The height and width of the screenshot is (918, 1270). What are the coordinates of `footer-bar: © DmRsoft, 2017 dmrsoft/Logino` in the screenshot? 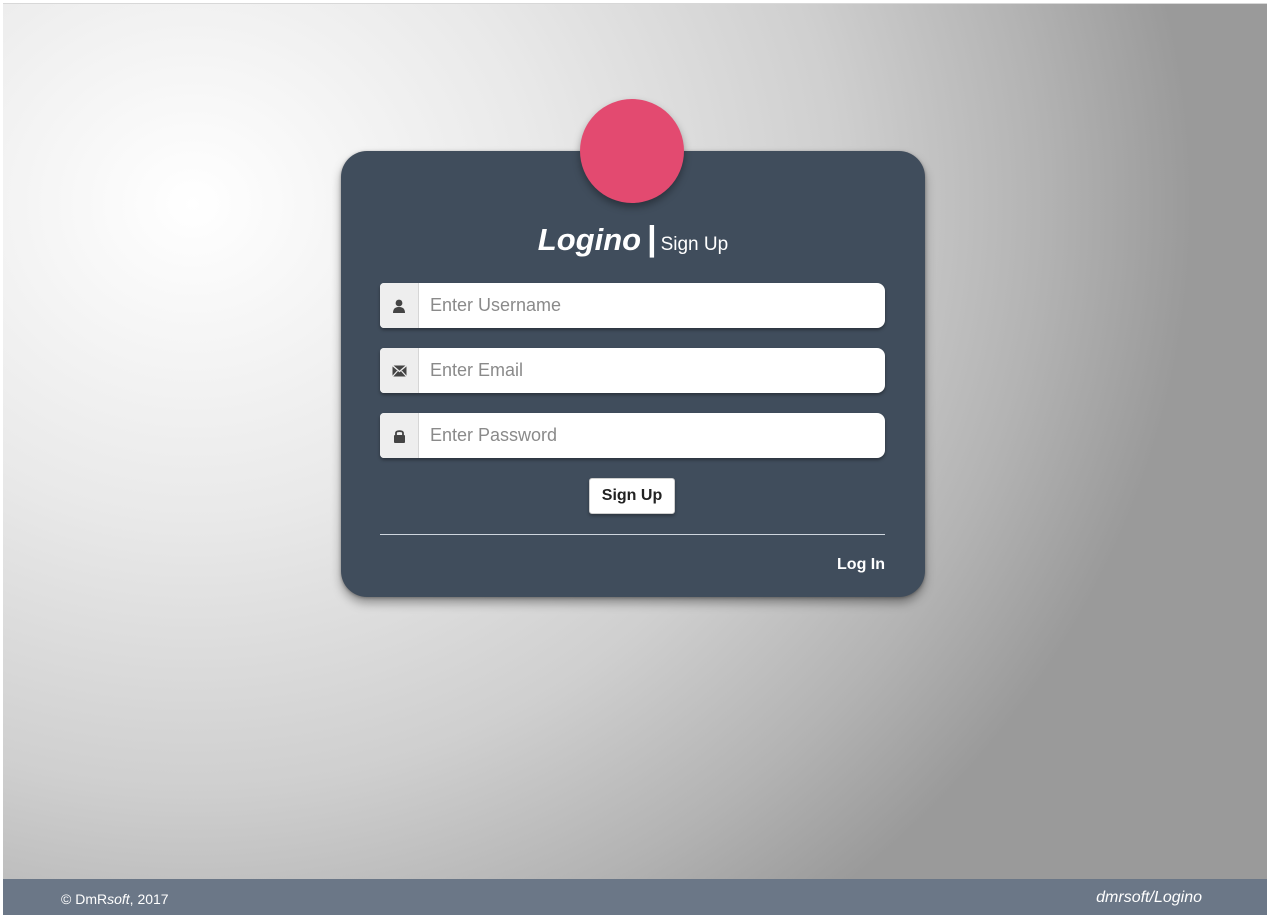 It's located at (635, 897).